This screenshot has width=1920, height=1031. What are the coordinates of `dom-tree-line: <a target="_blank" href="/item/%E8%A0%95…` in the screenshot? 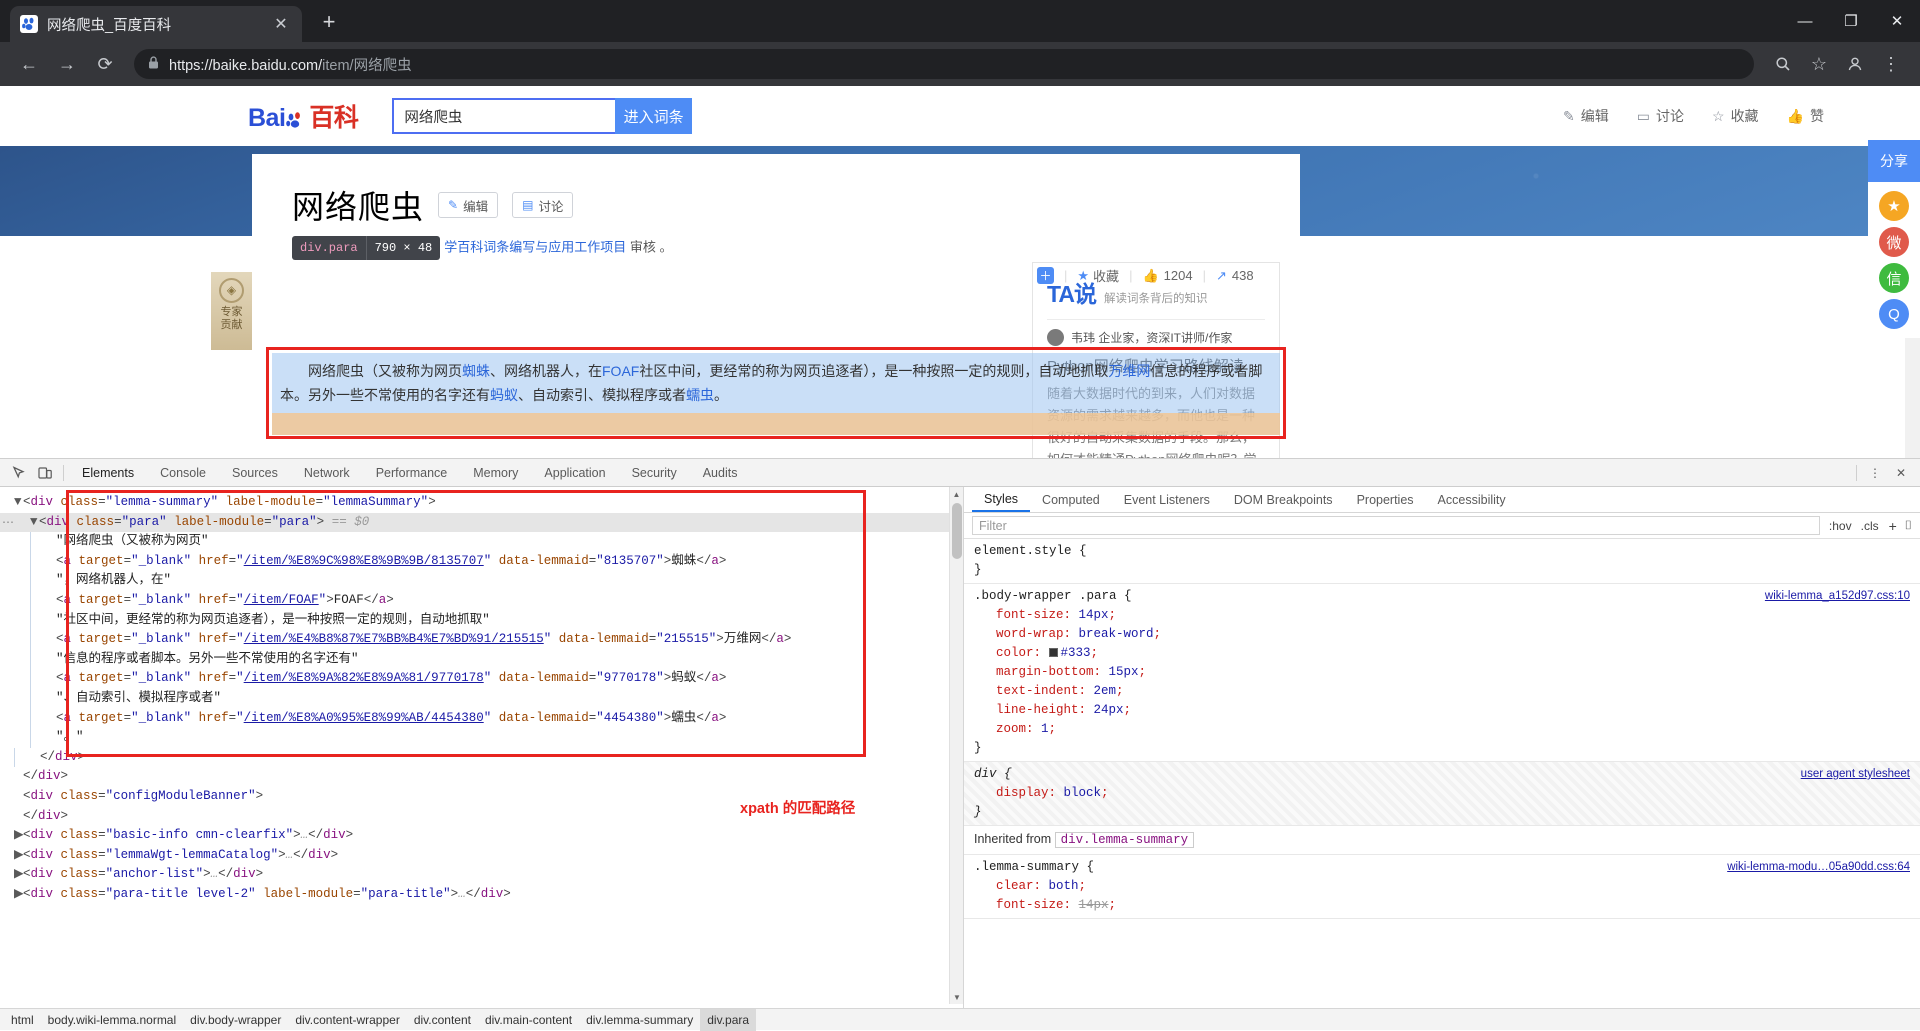 It's located at (489, 718).